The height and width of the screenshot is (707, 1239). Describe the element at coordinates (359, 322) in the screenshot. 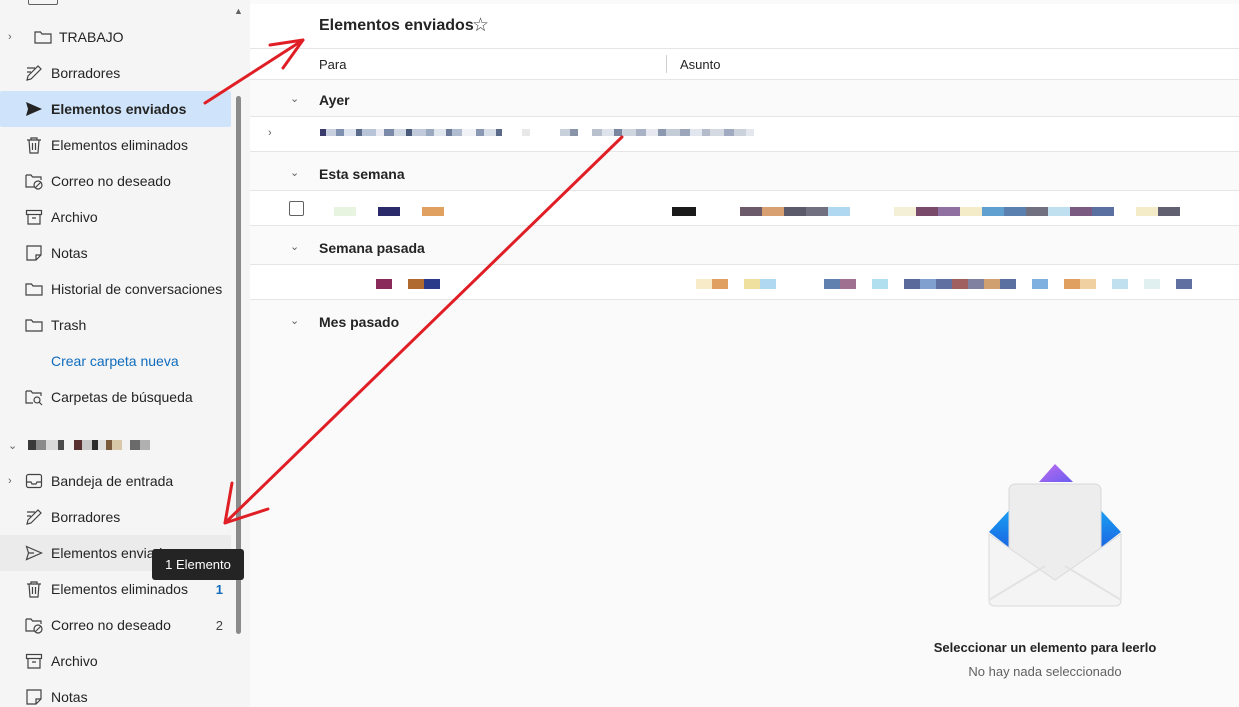

I see `group-label: Mes pasado` at that location.